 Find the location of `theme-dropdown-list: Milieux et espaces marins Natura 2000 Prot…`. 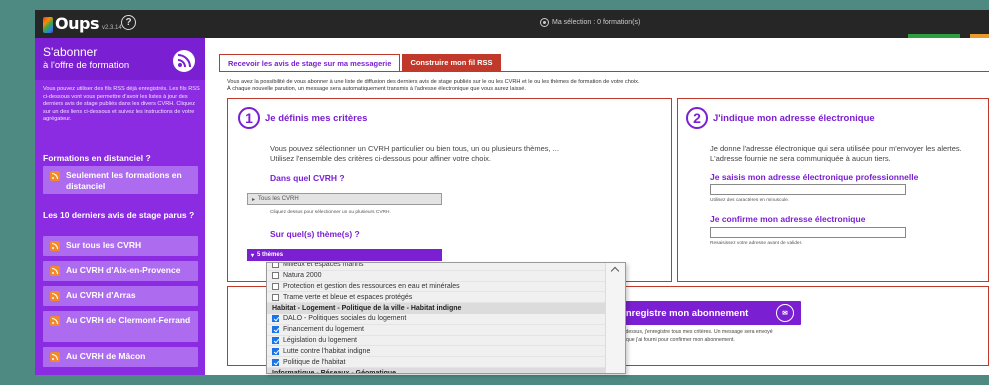

theme-dropdown-list: Milieux et espaces marins Natura 2000 Prot… is located at coordinates (436, 317).